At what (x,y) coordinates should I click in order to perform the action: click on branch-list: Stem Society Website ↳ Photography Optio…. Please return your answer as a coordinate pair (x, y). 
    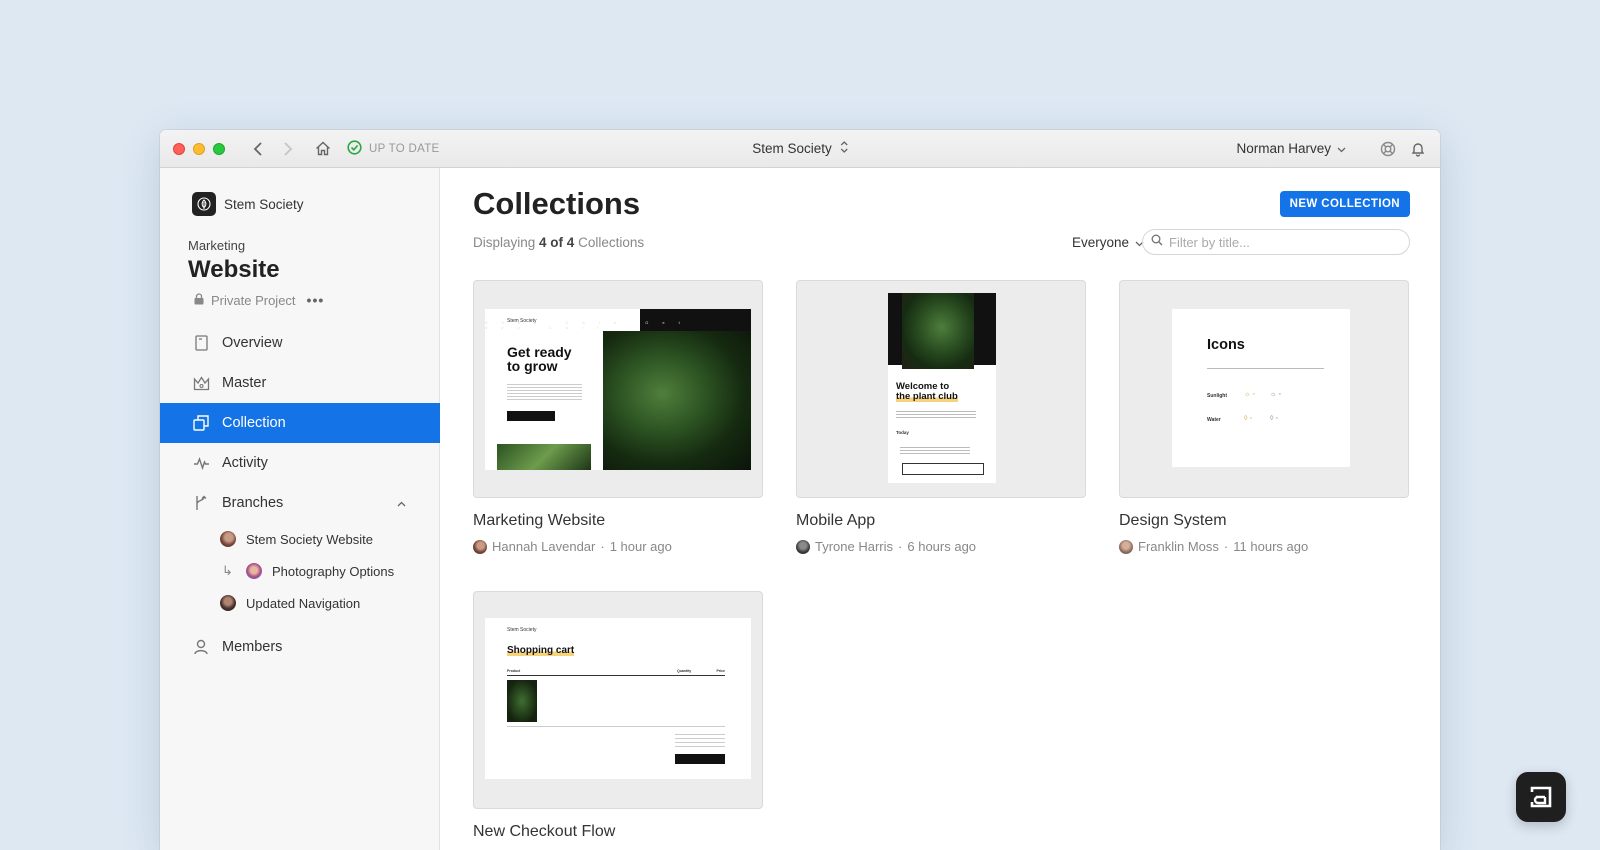
    Looking at the image, I should click on (300, 571).